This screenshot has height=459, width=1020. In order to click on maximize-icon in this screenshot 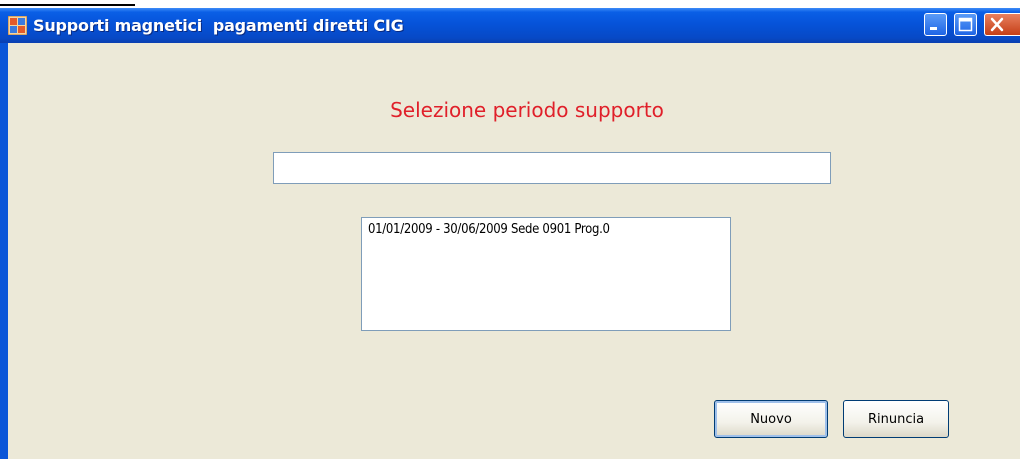, I will do `click(965, 24)`.